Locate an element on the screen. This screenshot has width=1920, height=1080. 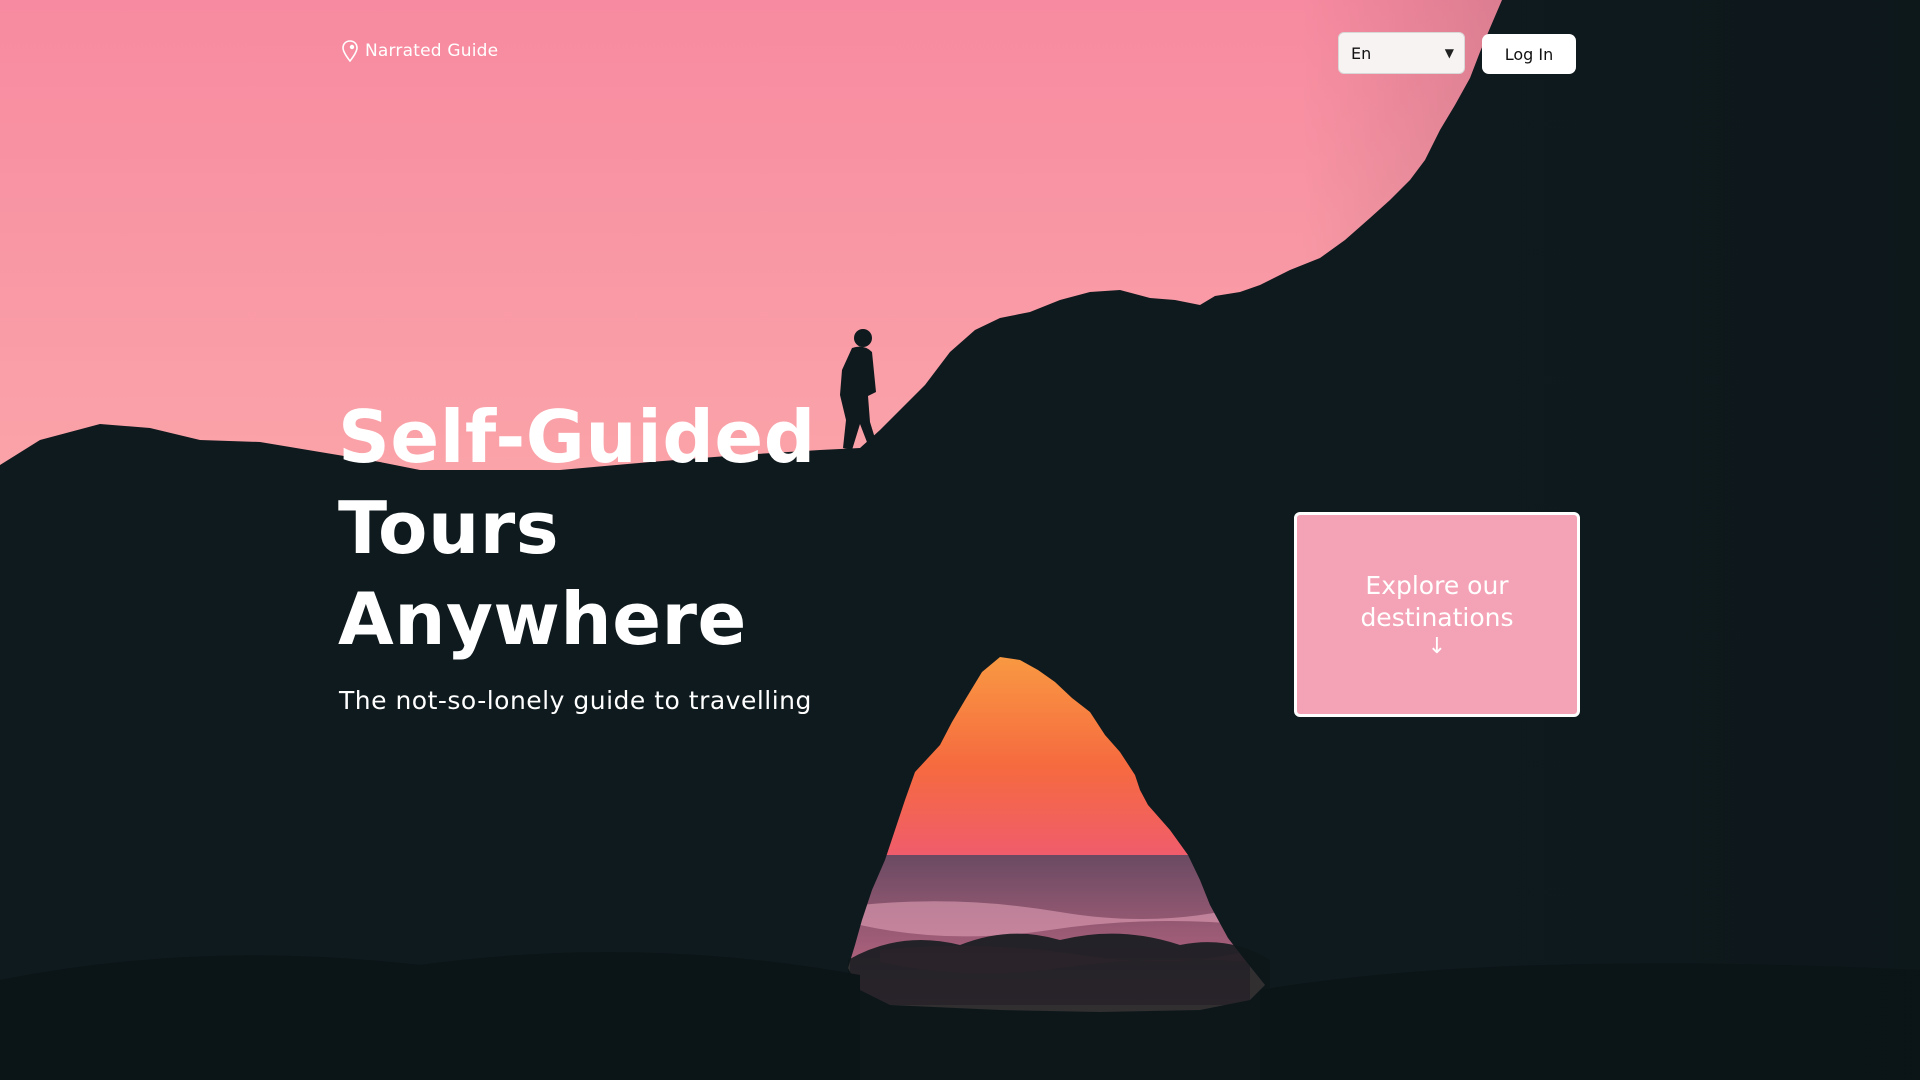
headline-line-1: Self-Guided is located at coordinates (577, 437).